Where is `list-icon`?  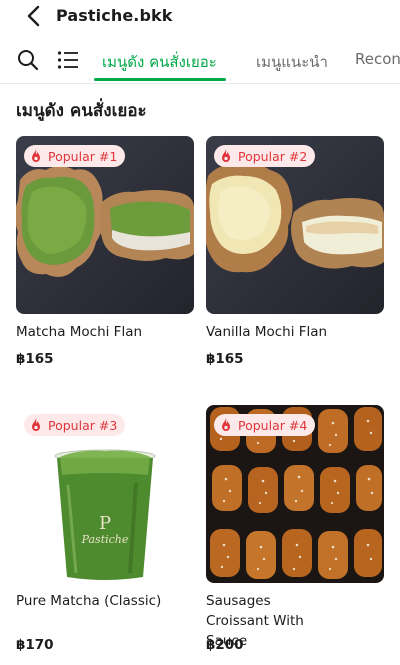
list-icon is located at coordinates (67, 60).